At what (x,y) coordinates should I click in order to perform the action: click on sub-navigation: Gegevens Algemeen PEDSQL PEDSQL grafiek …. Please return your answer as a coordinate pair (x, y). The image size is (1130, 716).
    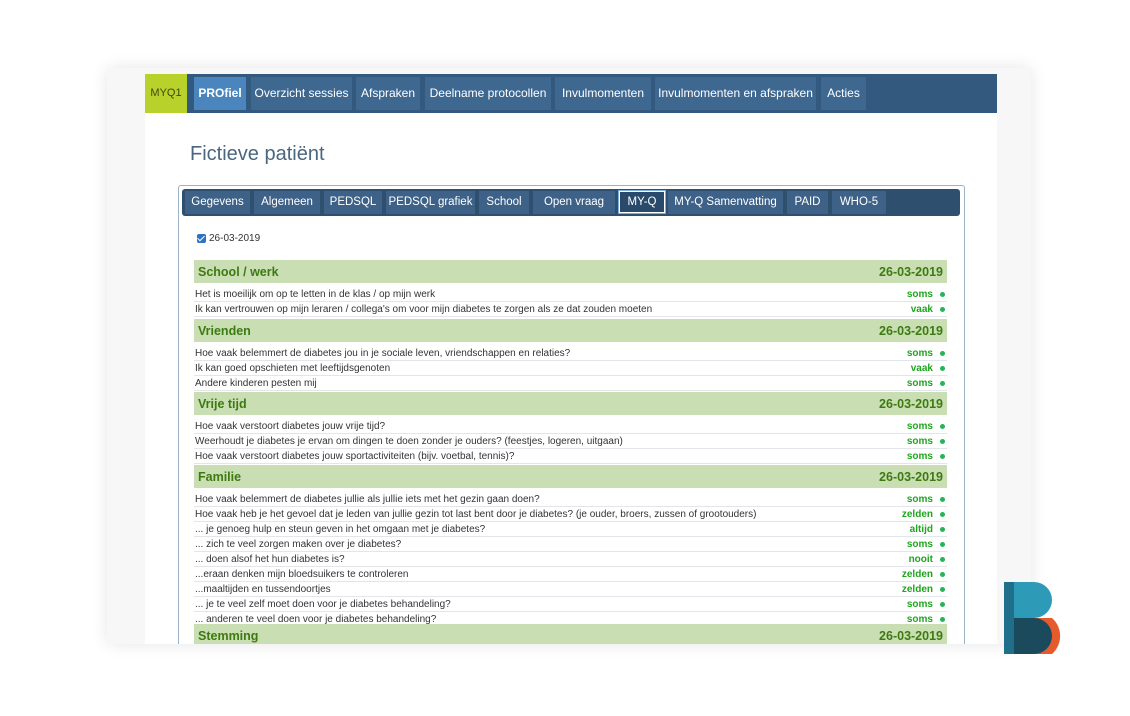
    Looking at the image, I should click on (571, 202).